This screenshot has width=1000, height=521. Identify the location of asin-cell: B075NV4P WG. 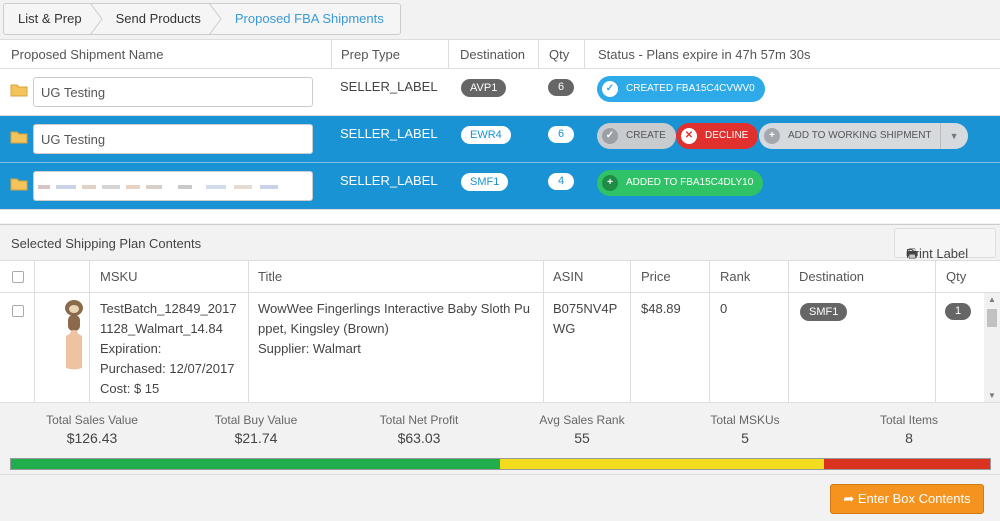
(585, 319).